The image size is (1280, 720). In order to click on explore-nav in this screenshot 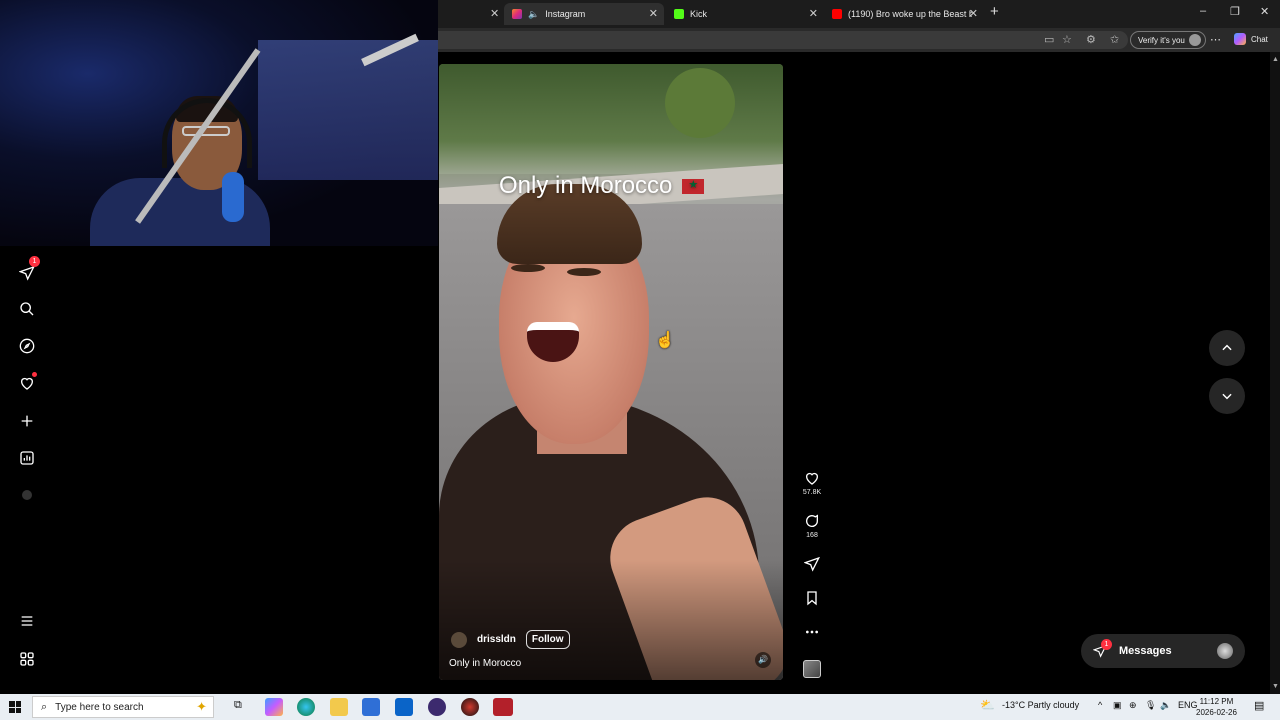, I will do `click(27, 346)`.